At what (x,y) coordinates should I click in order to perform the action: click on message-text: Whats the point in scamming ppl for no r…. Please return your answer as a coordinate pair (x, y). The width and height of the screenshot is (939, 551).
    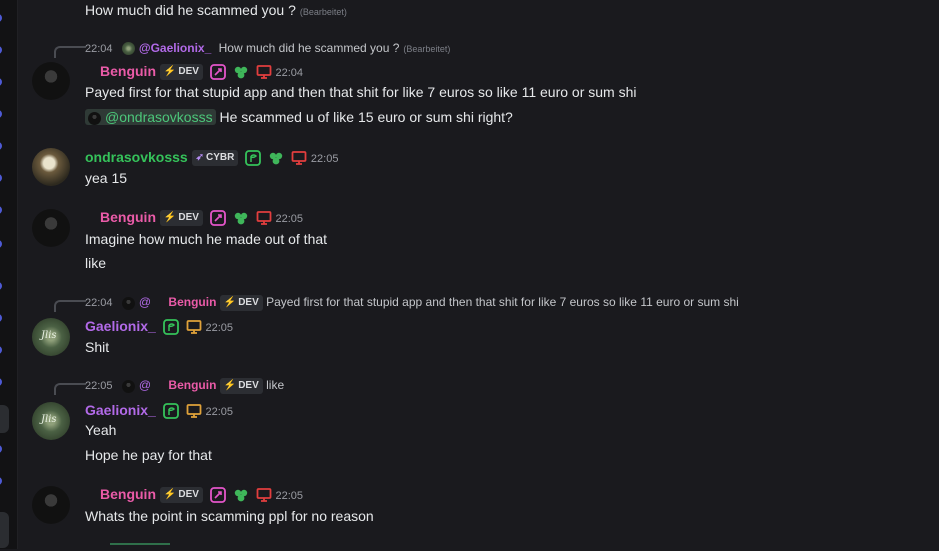
    Looking at the image, I should click on (229, 516).